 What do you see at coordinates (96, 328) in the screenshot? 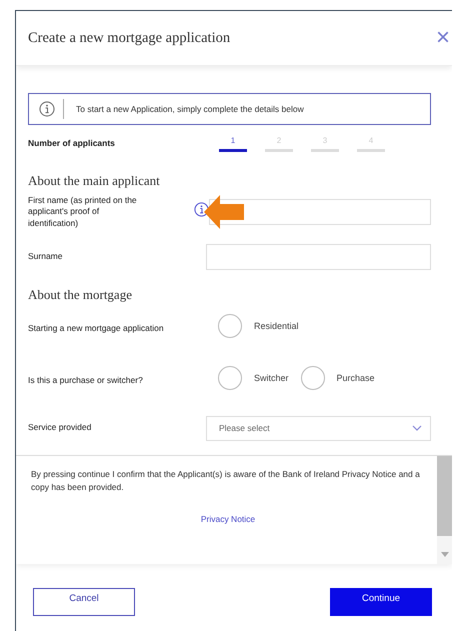
I see `question-label: Starting a new mortgage application` at bounding box center [96, 328].